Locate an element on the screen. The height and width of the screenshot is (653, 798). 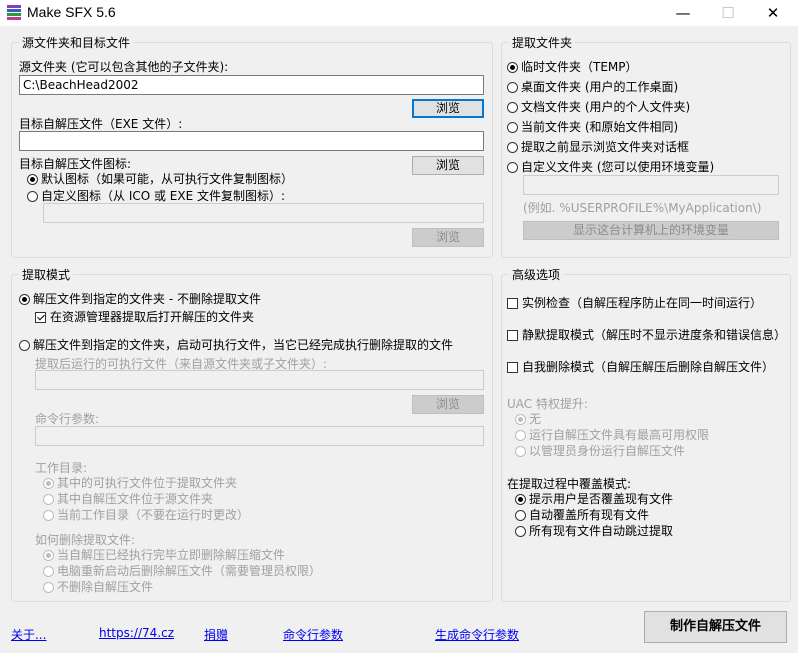
self-delete-label: 自我删除模式（自解压解压后删除自解压文件） is located at coordinates (648, 367).